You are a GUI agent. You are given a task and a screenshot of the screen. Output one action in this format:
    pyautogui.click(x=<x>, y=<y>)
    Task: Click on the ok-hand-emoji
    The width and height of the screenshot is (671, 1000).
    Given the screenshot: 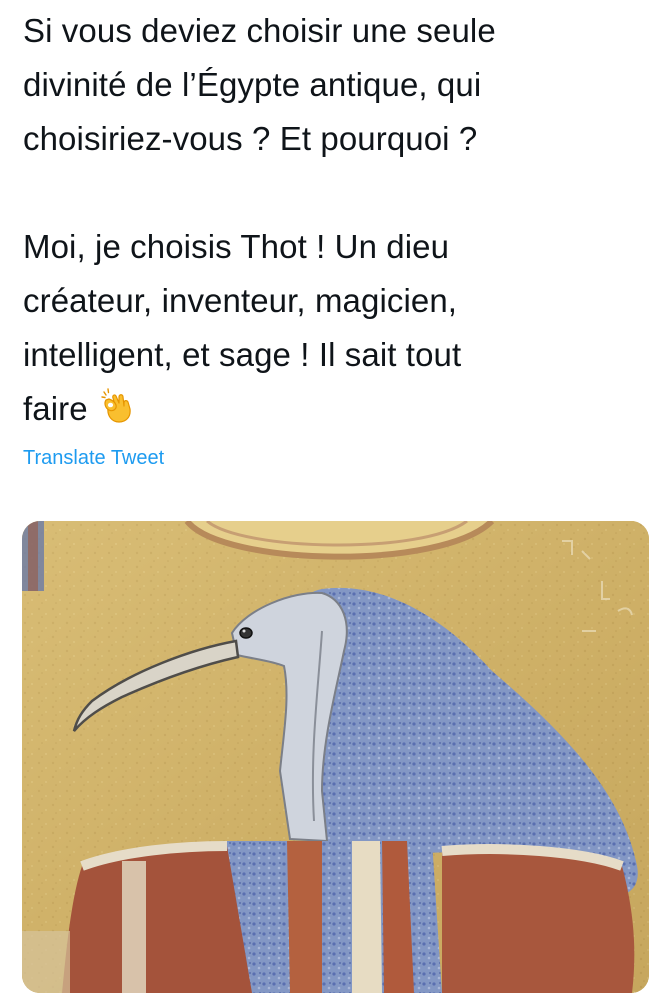 What is the action you would take?
    pyautogui.click(x=116, y=405)
    